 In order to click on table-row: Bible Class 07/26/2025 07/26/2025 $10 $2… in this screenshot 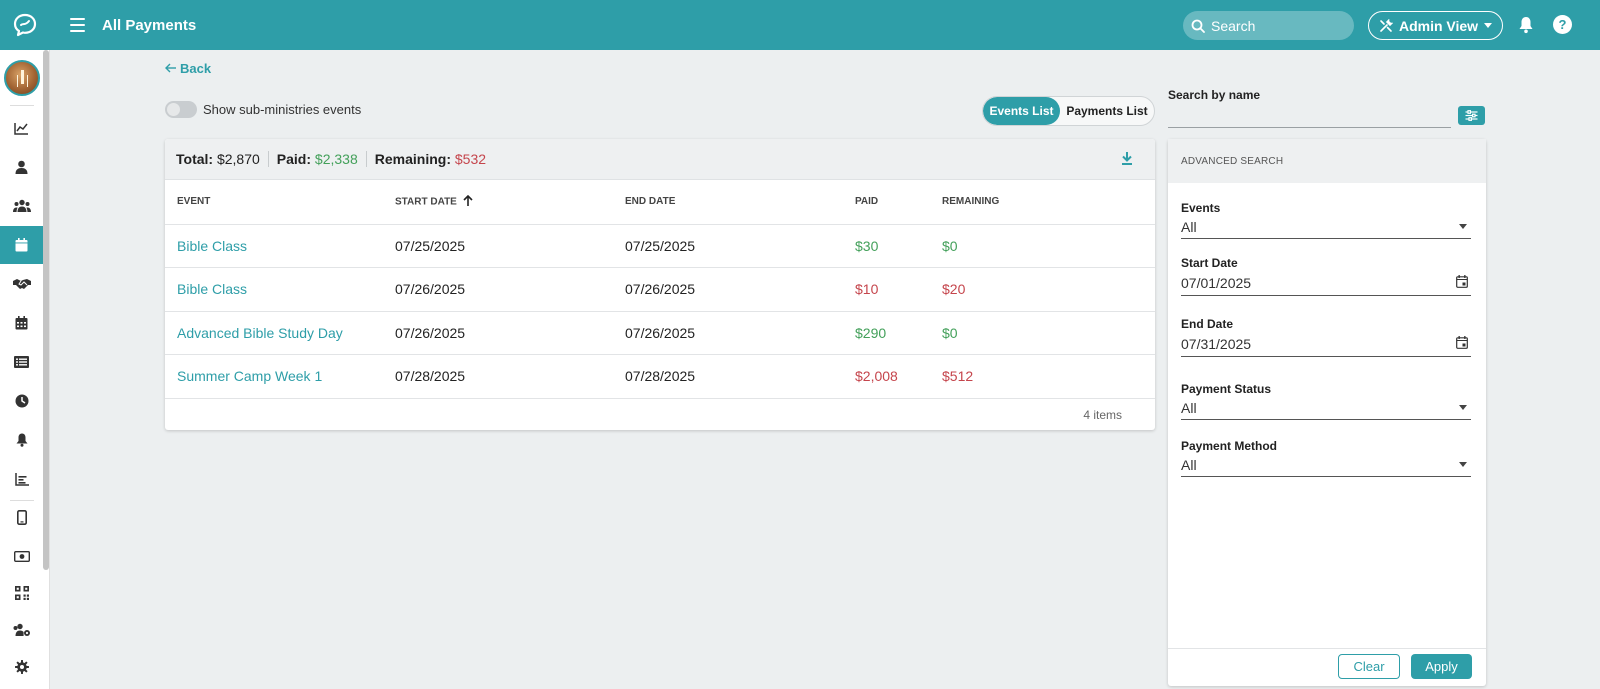, I will do `click(660, 289)`.